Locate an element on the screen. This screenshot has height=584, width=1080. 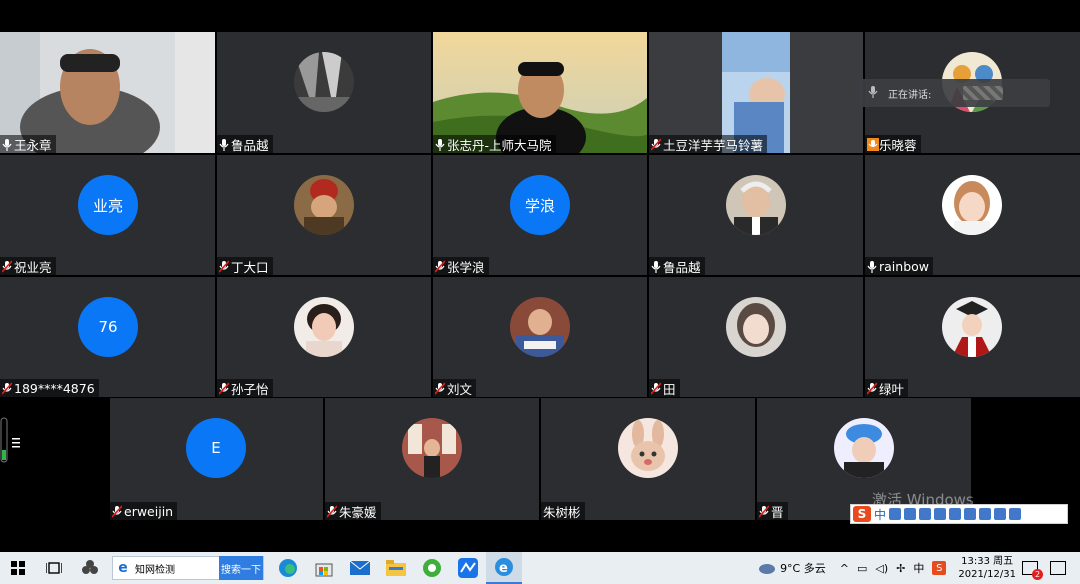
avatar-initials: 76 is located at coordinates (108, 327).